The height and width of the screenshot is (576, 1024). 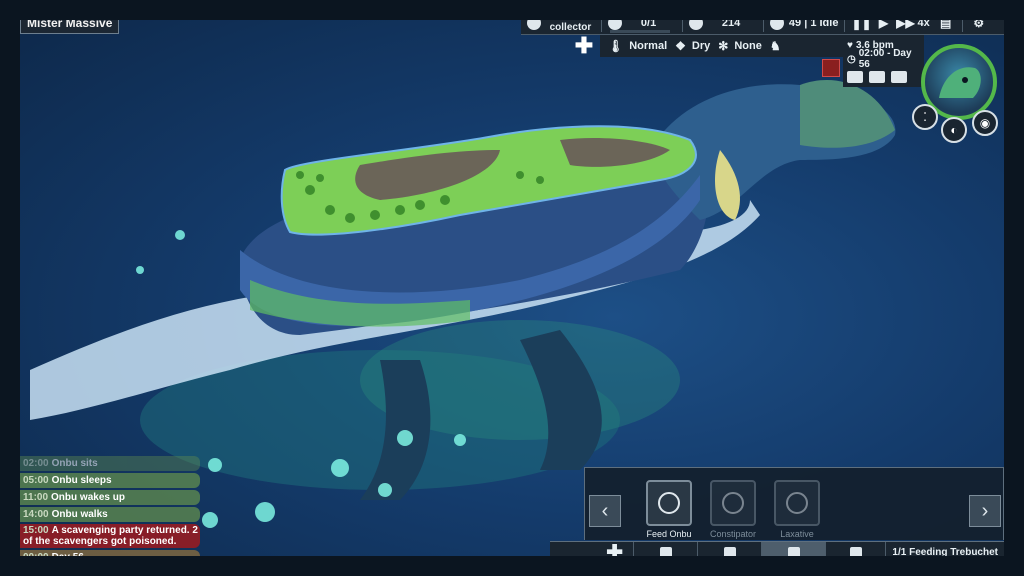 What do you see at coordinates (680, 46) in the screenshot?
I see `droplets-icon: ❖` at bounding box center [680, 46].